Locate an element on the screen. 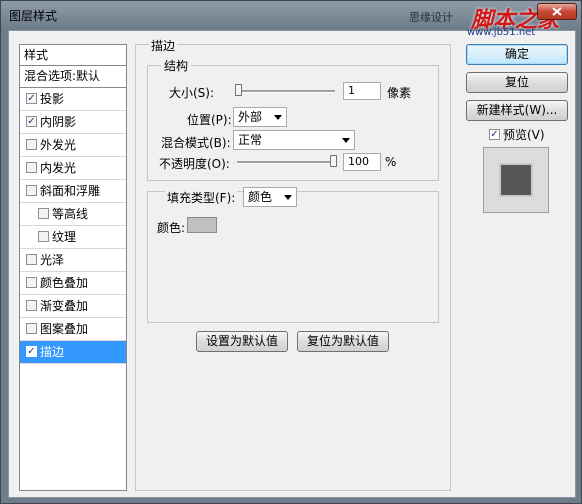  opacity-unit: % is located at coordinates (391, 162).